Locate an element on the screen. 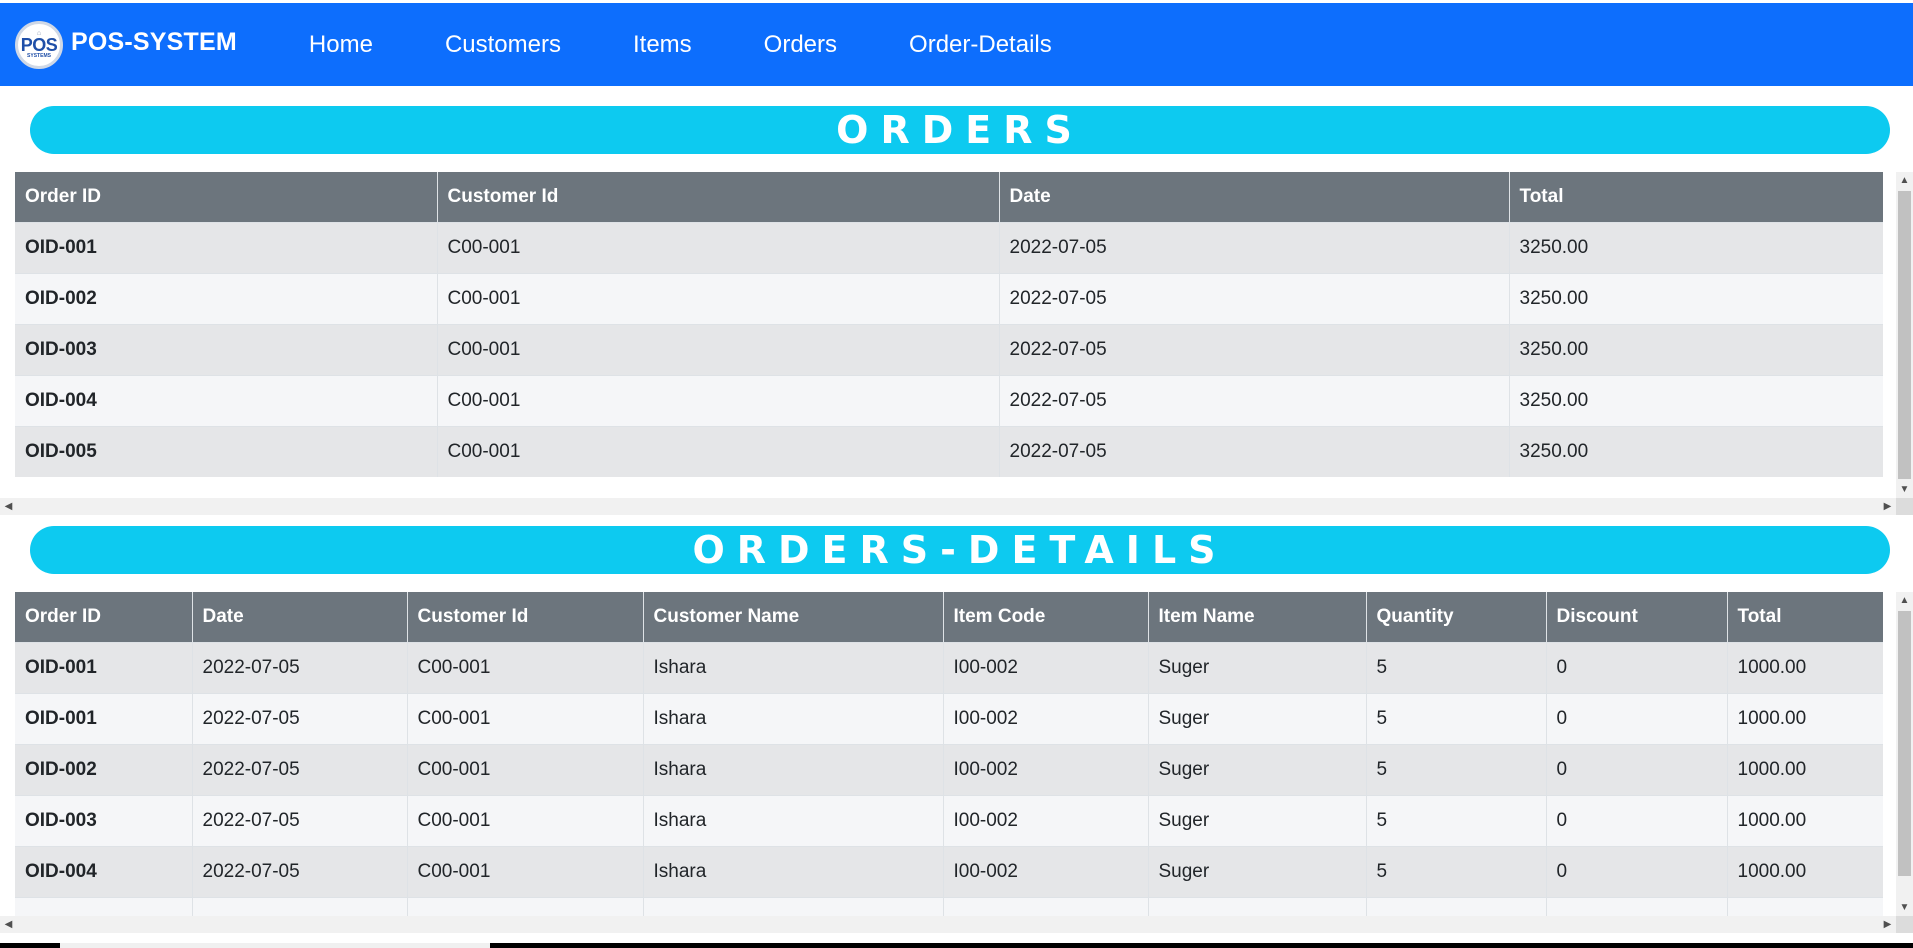 This screenshot has width=1913, height=948. column-header: Quantity is located at coordinates (1456, 617).